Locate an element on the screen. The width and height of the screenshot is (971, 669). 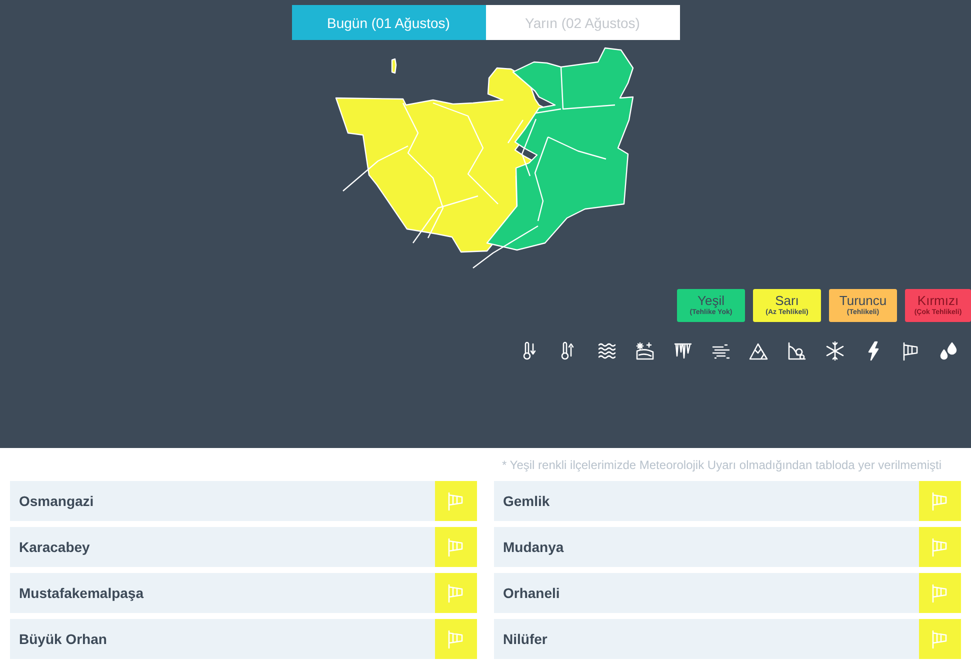
district-name: Karacabey is located at coordinates (54, 547).